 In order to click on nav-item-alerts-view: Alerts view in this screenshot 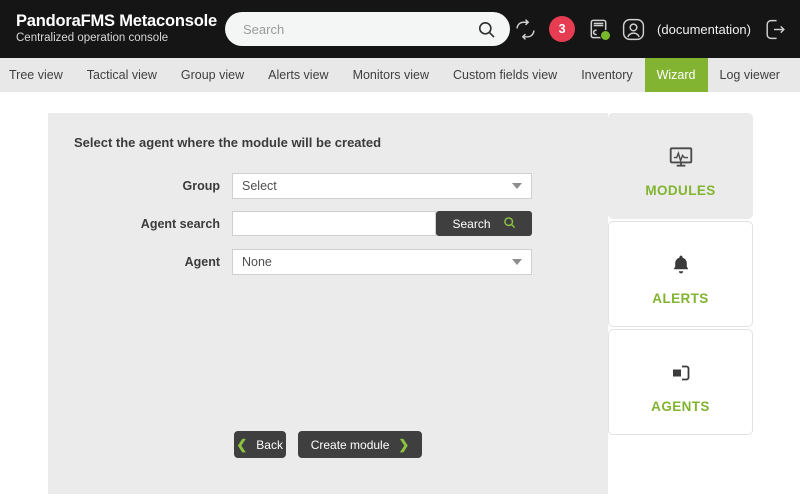, I will do `click(298, 75)`.